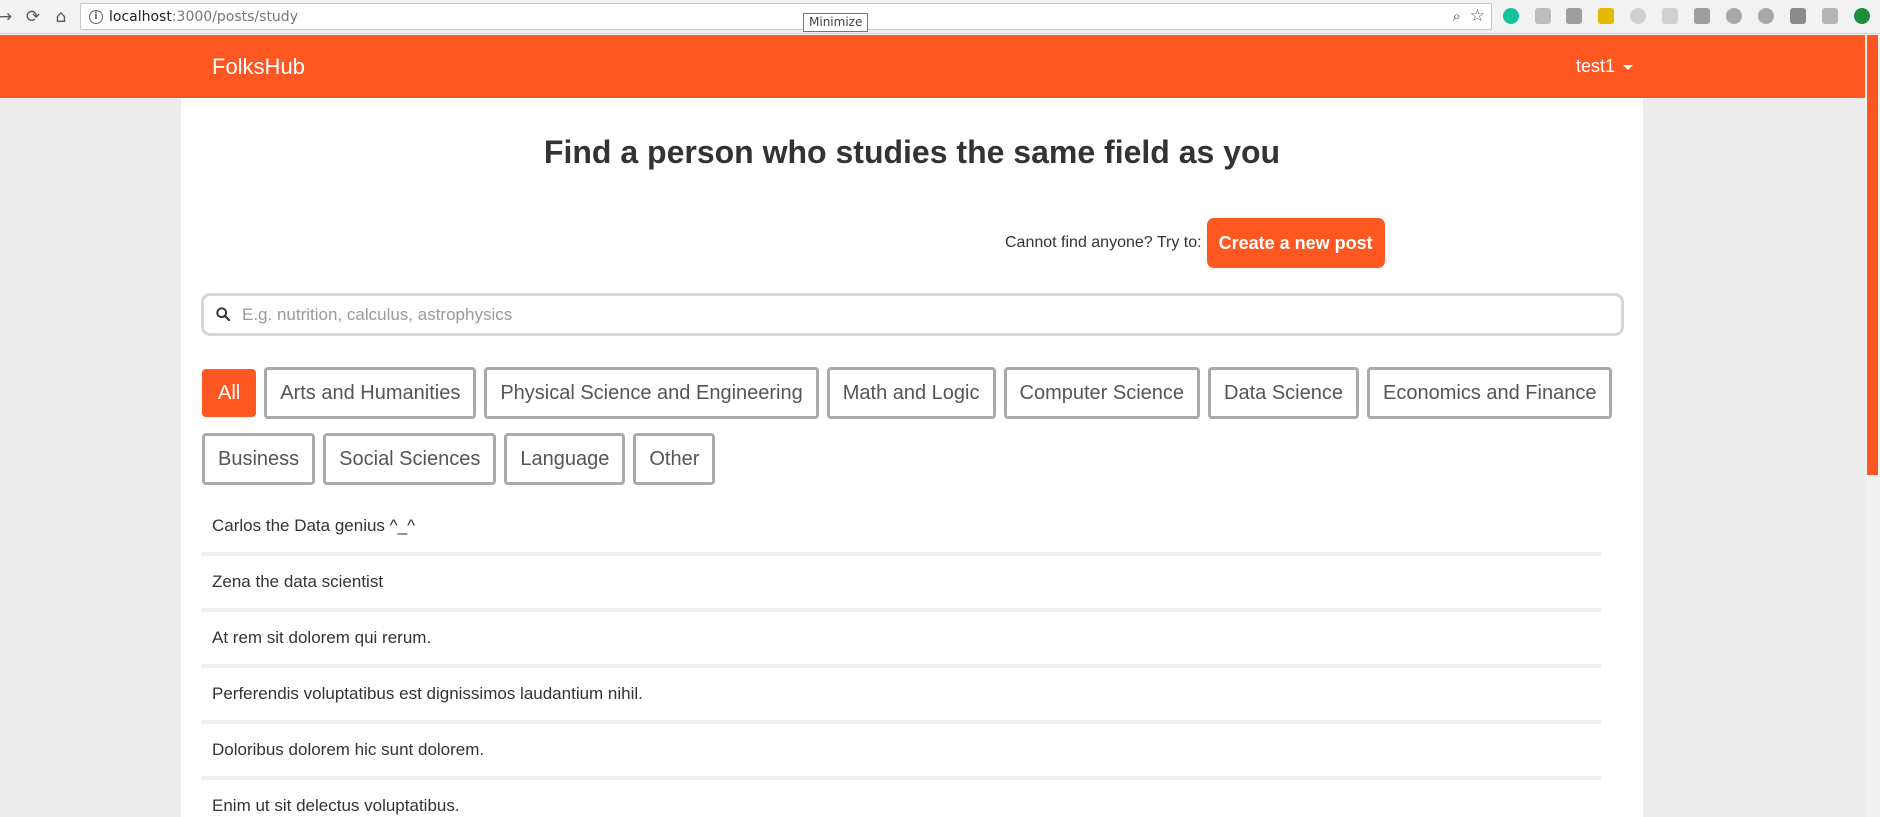 This screenshot has height=817, width=1880. I want to click on zoom-icon: ⌕, so click(1457, 16).